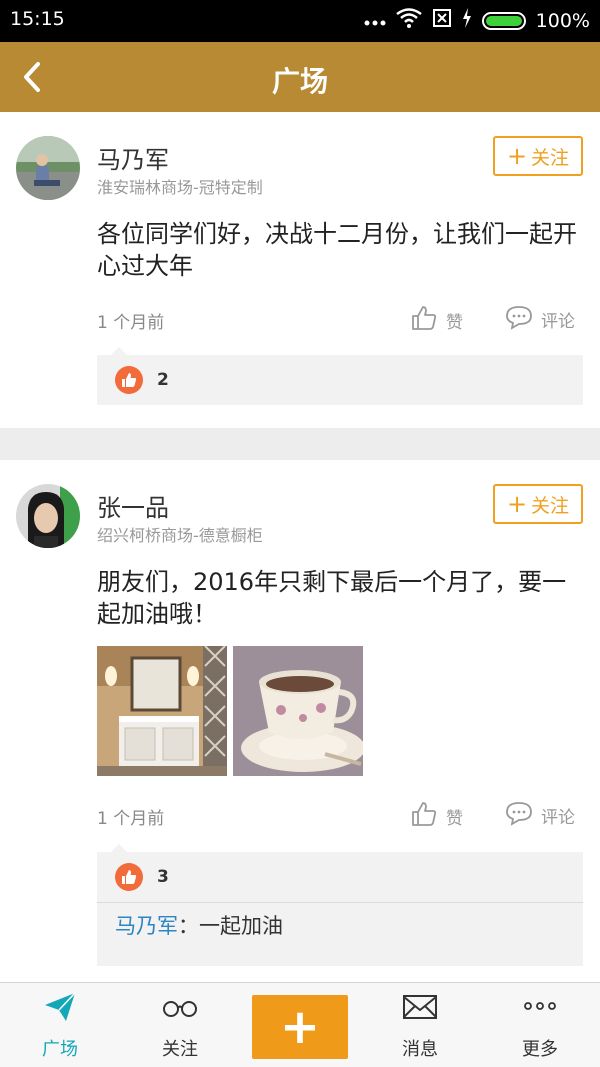  I want to click on post-text: 各位同学们好，决战十二月份，让我们一起开心过大年, so click(337, 250).